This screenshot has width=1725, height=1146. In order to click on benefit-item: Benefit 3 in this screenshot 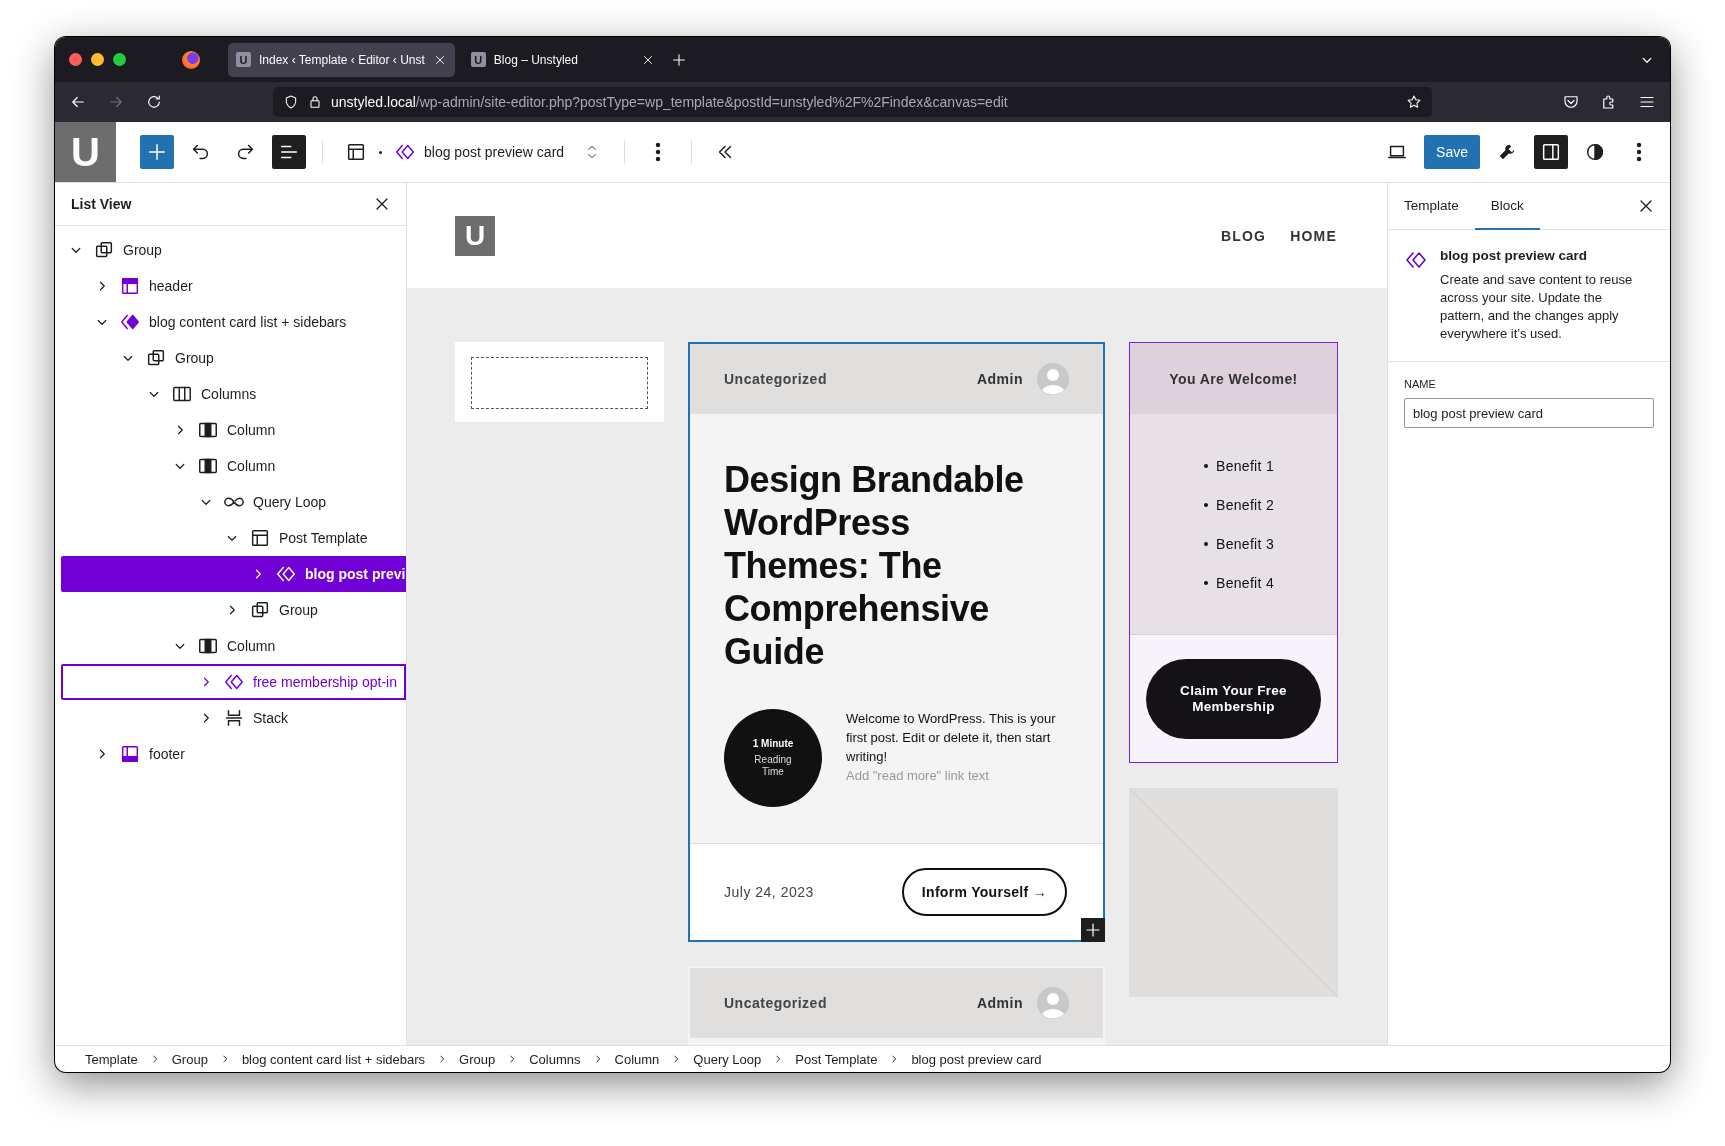, I will do `click(1270, 543)`.